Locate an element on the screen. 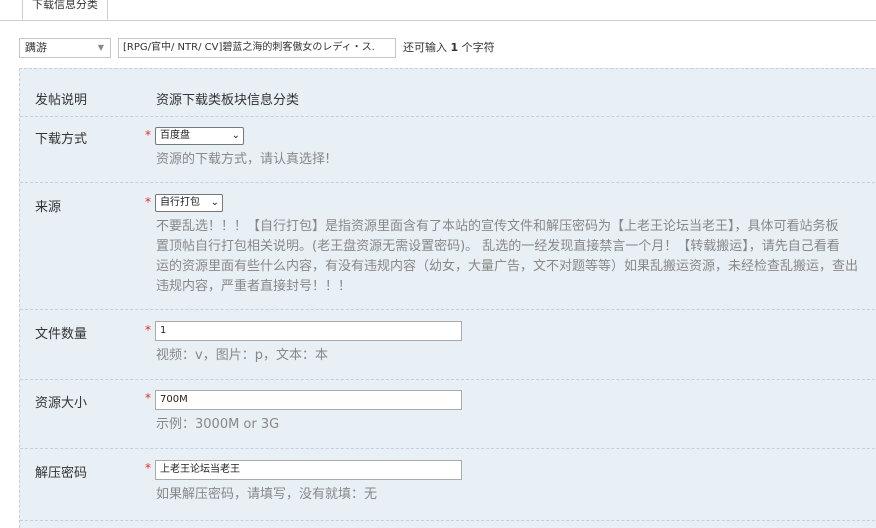 This screenshot has height=528, width=876. chevron-down-icon: ▼ is located at coordinates (100, 47).